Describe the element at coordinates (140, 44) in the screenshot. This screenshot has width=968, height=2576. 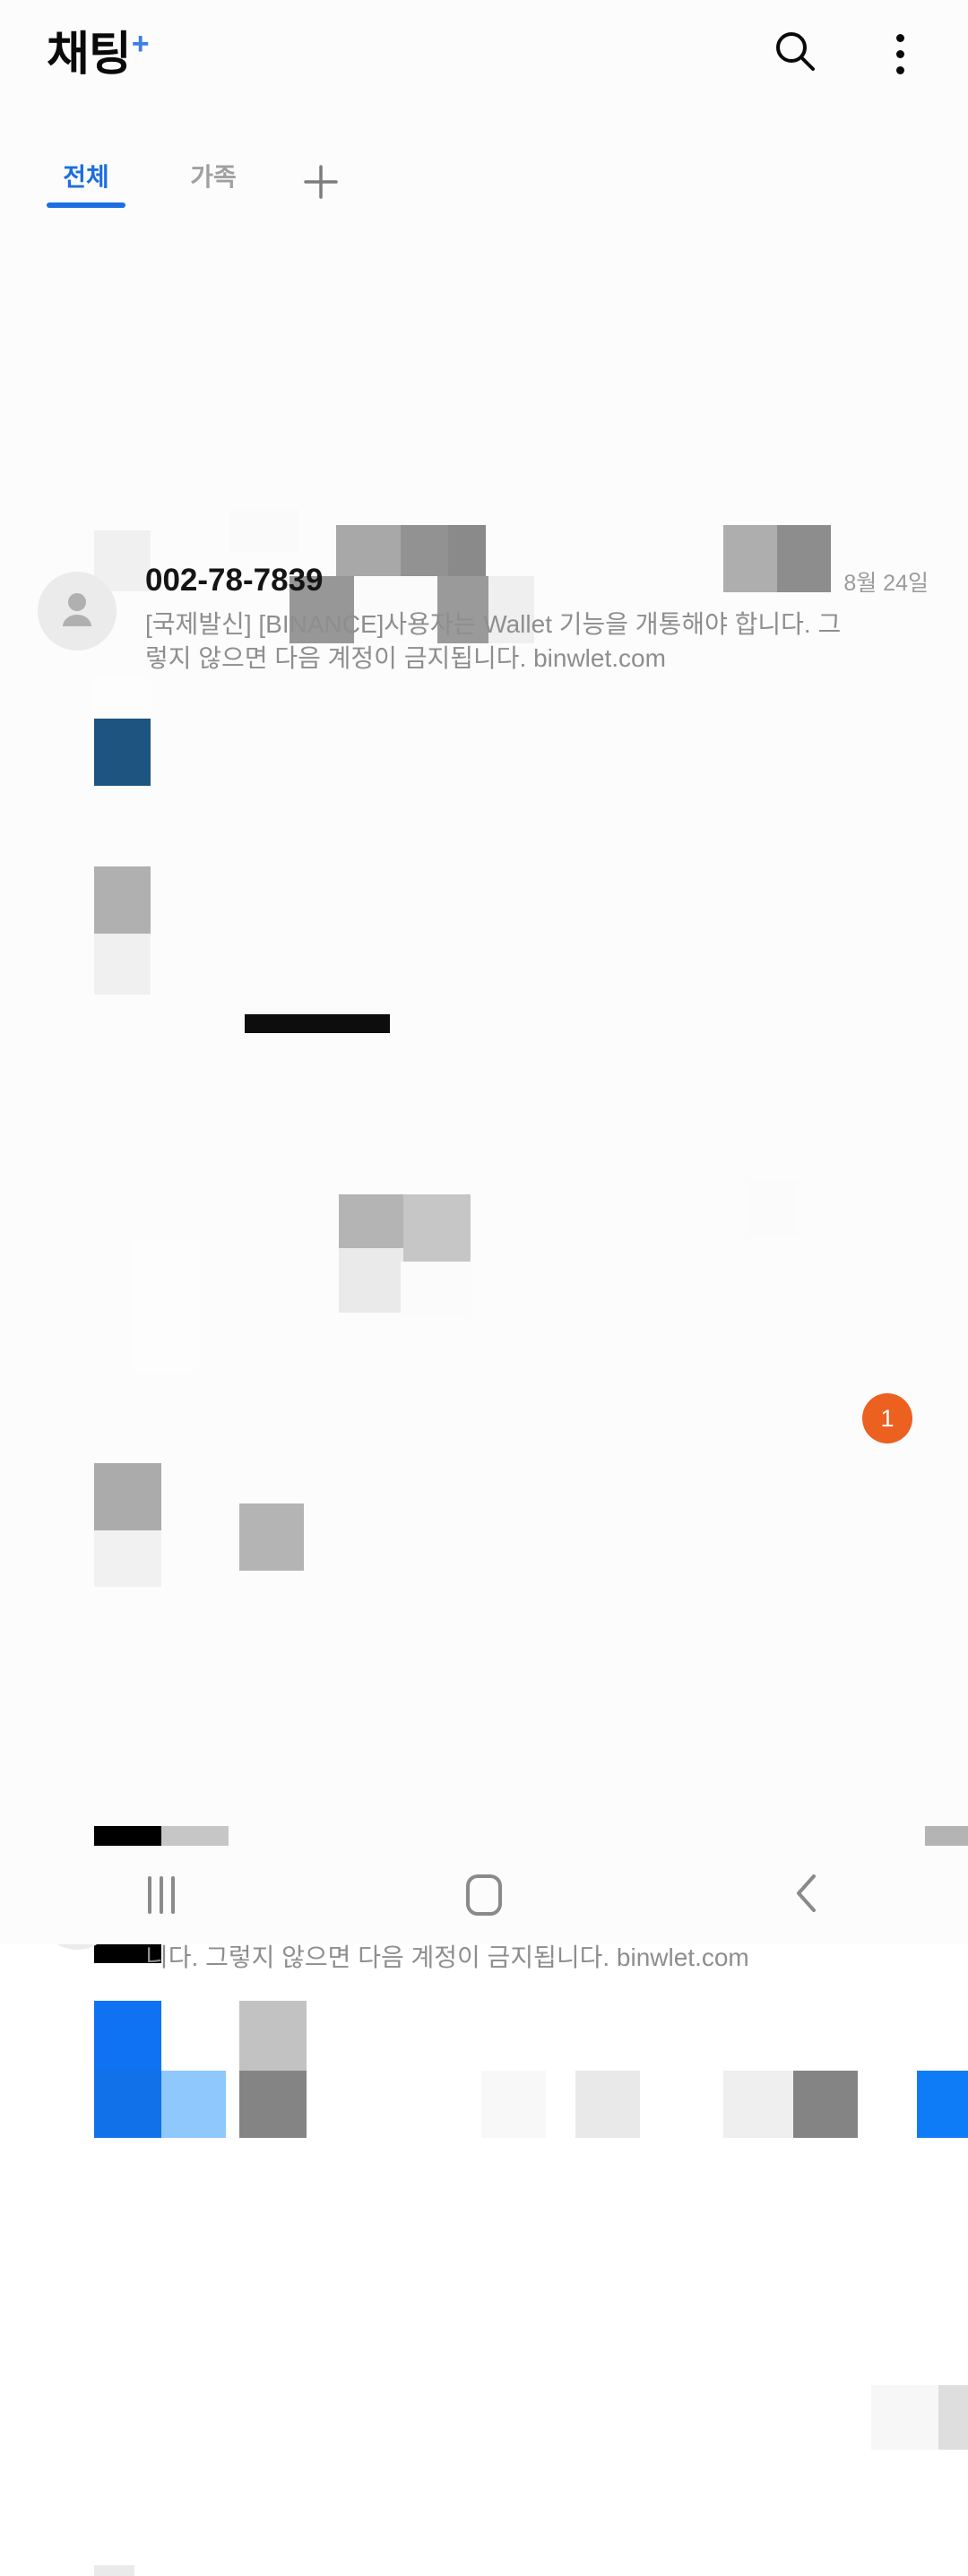
I see `app-title-plus: +` at that location.